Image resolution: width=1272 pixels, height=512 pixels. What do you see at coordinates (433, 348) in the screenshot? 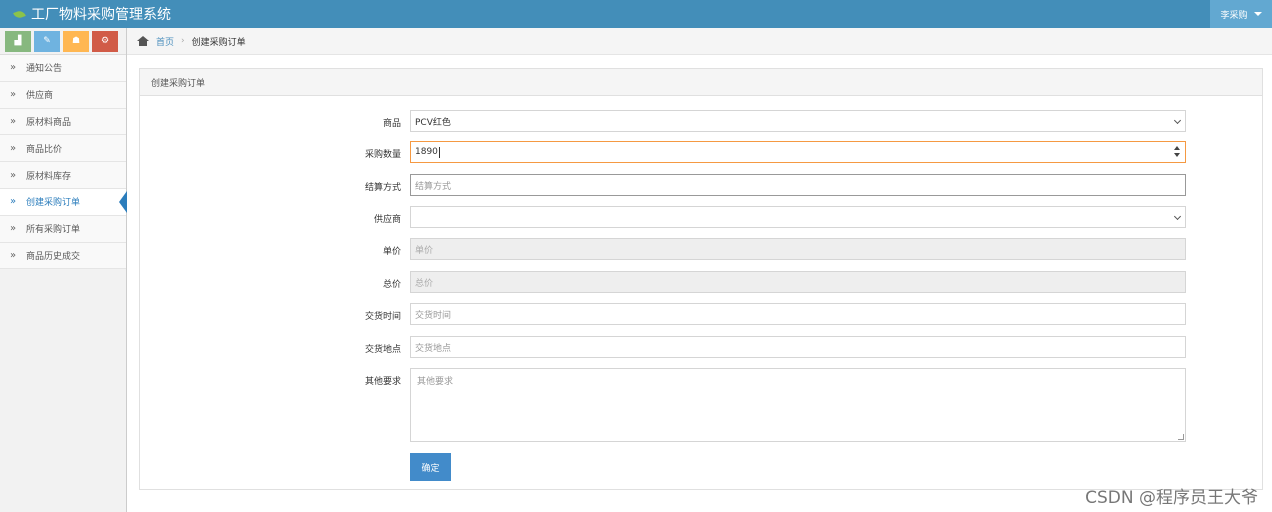
I see `delivery-place-placeholder: 交货地点` at bounding box center [433, 348].